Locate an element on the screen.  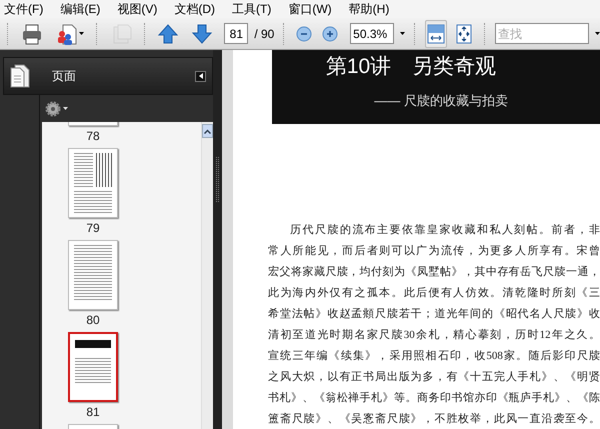
minus-circle-icon is located at coordinates (304, 34).